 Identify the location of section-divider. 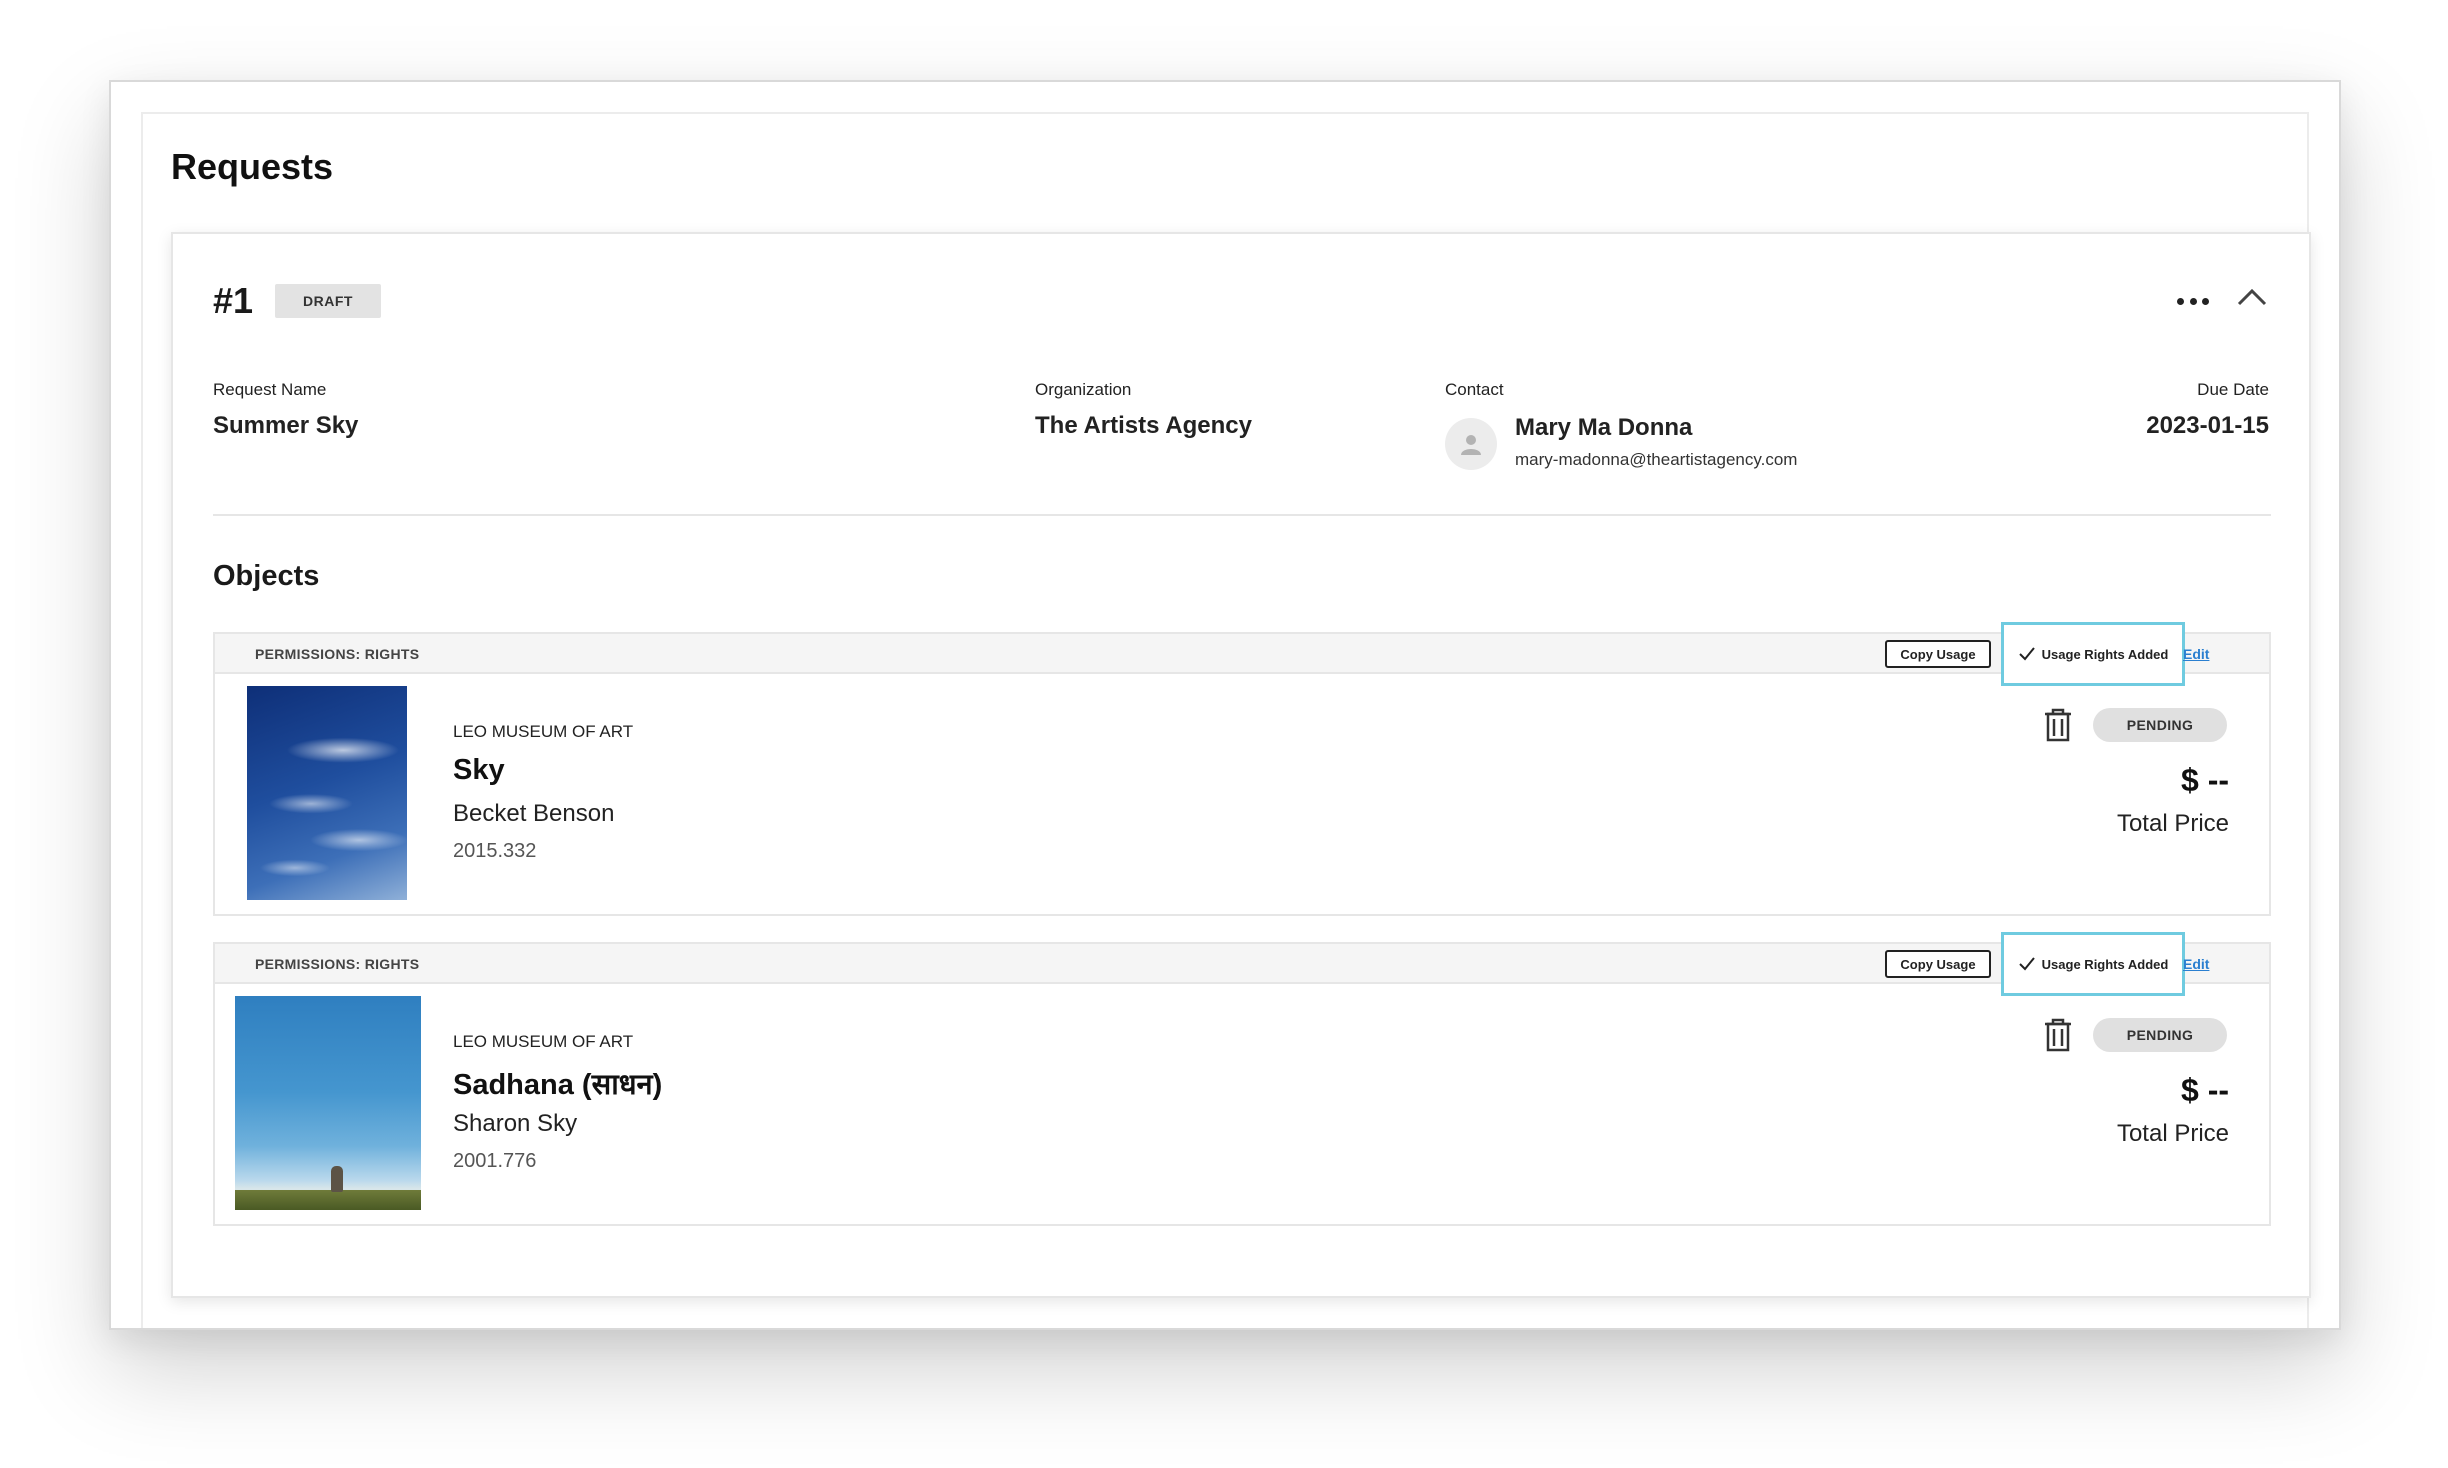
(1242, 515).